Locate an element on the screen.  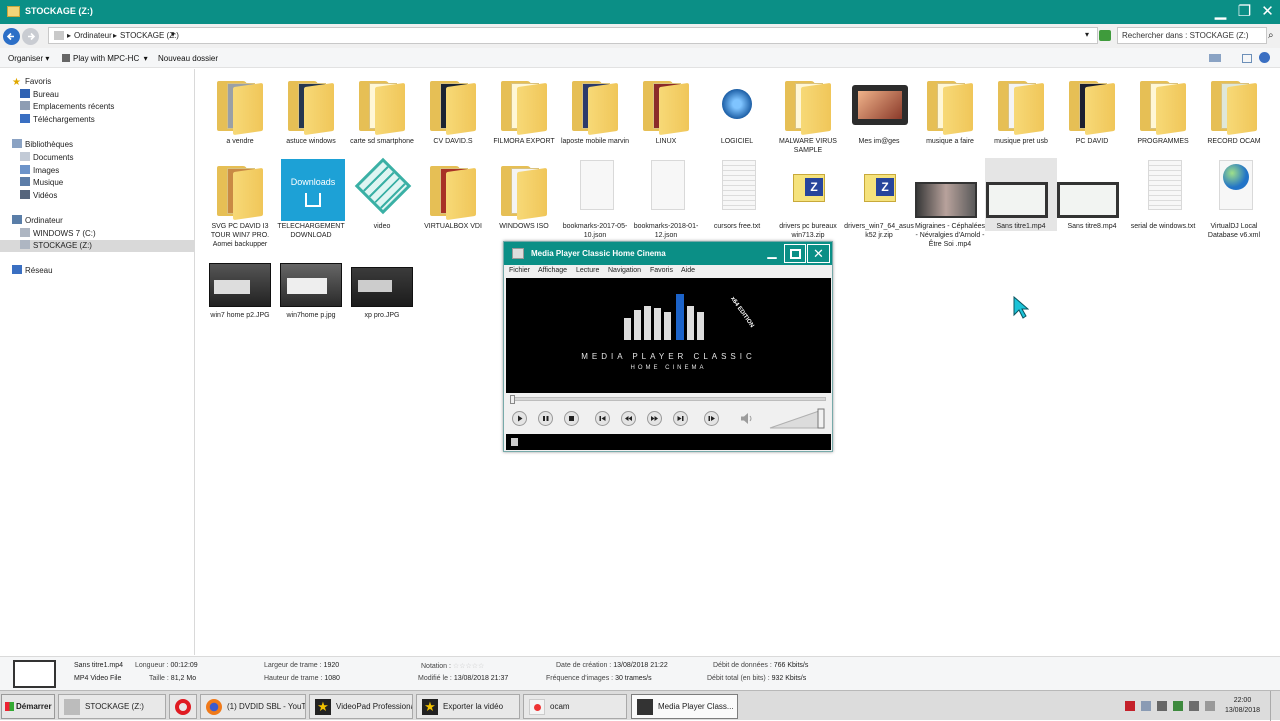
nav-item-bureau: Bureau is located at coordinates (39, 95).